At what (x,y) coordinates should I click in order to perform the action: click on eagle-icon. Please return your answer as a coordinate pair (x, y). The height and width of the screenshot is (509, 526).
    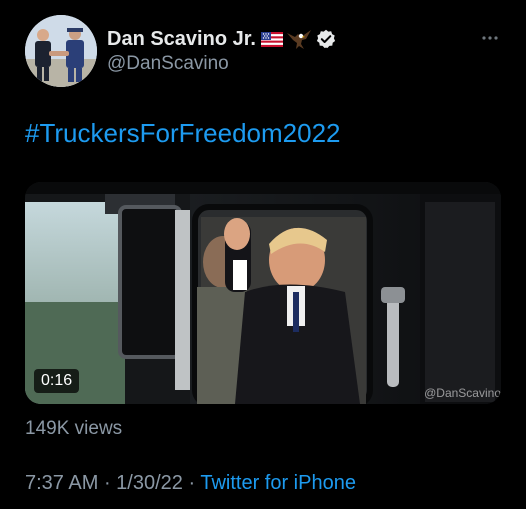
    Looking at the image, I should click on (299, 39).